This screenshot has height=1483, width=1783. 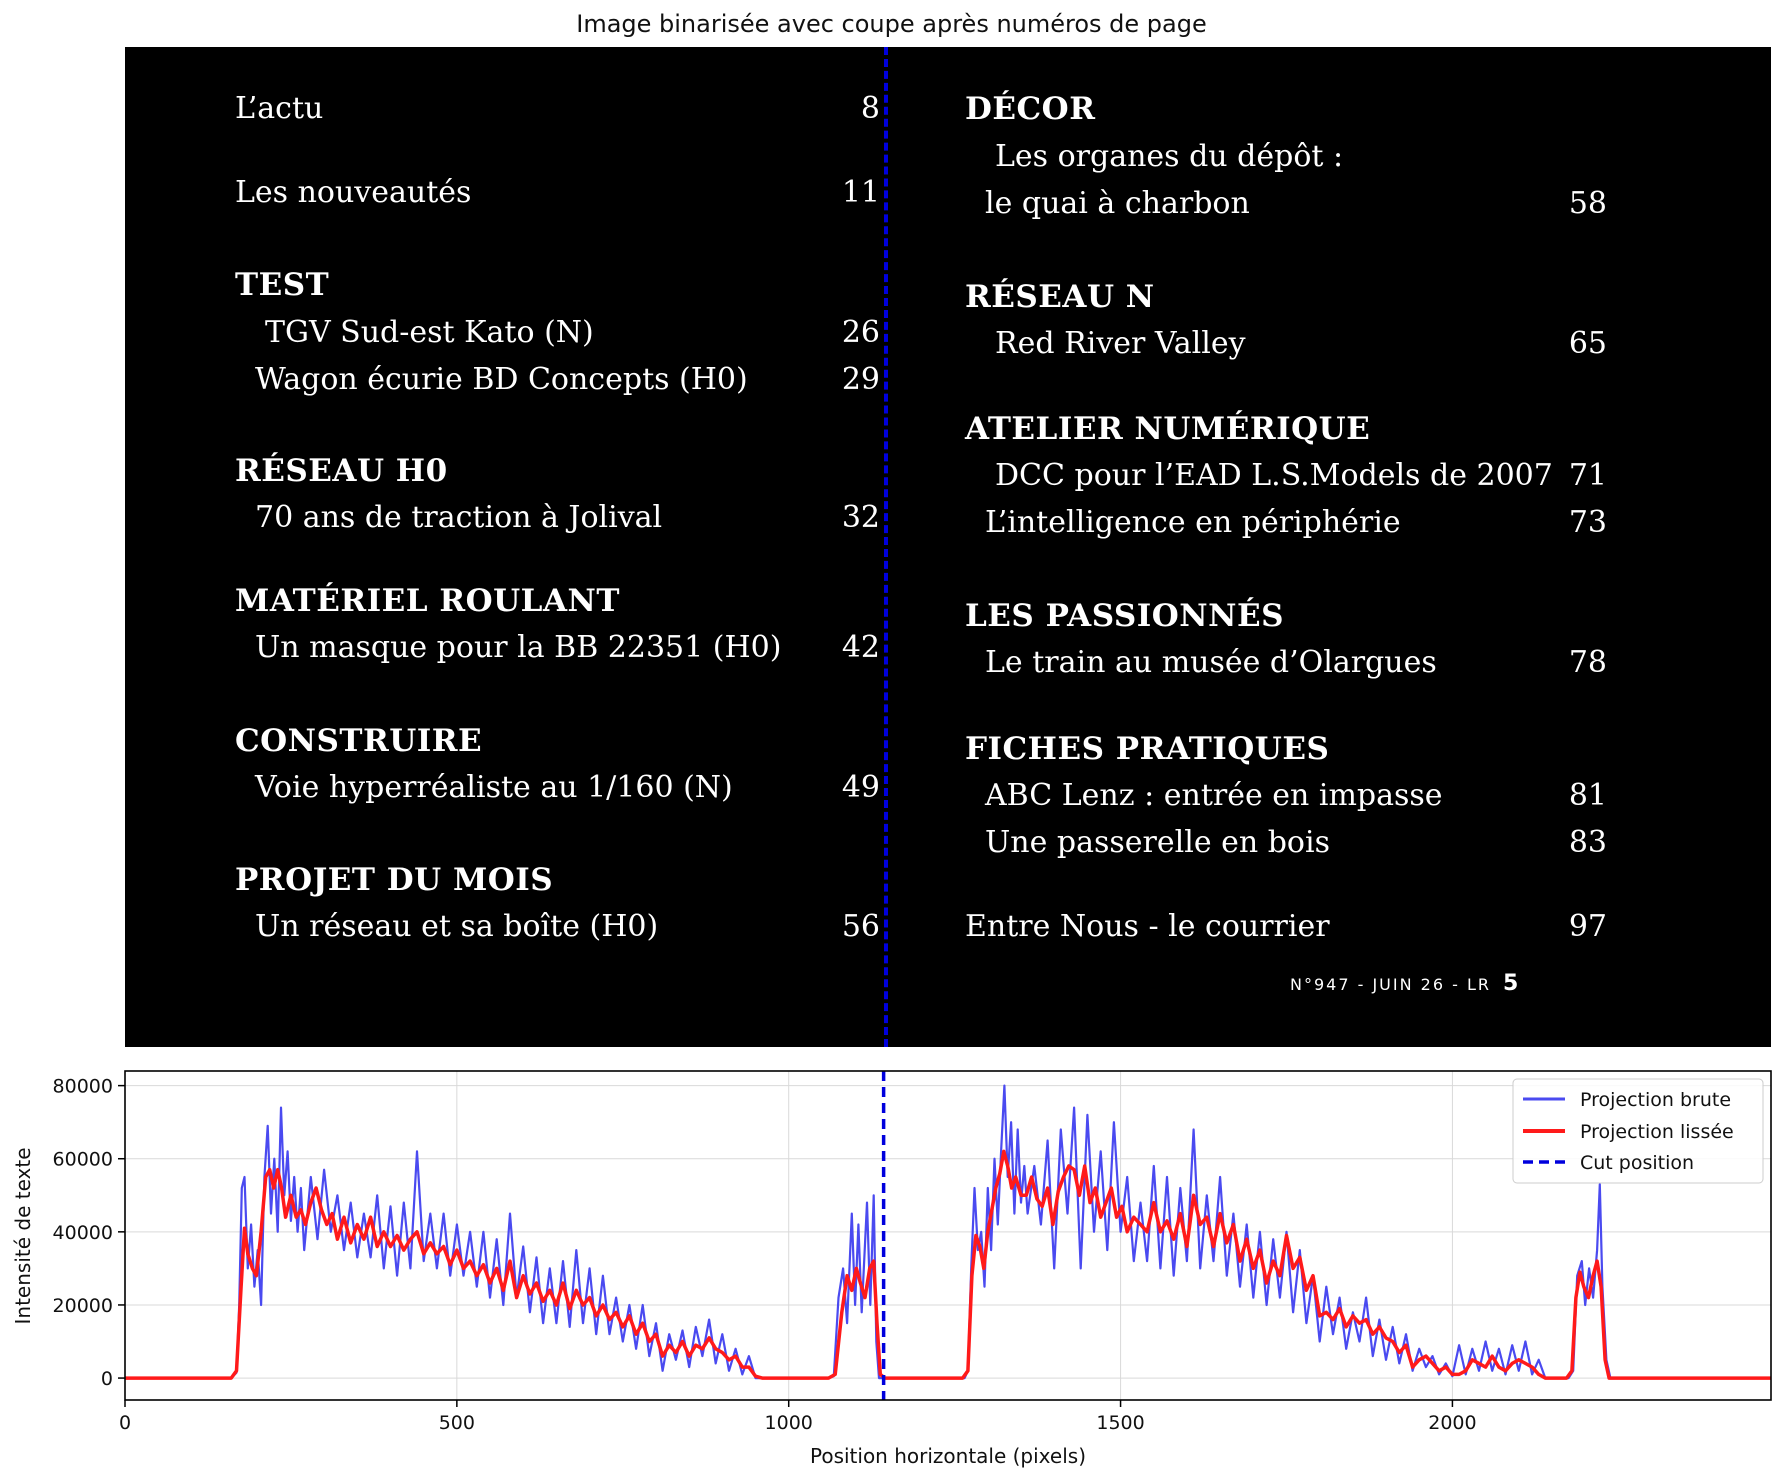 What do you see at coordinates (948, 1456) in the screenshot?
I see `x-axis-label: Position horizontale (pixels)` at bounding box center [948, 1456].